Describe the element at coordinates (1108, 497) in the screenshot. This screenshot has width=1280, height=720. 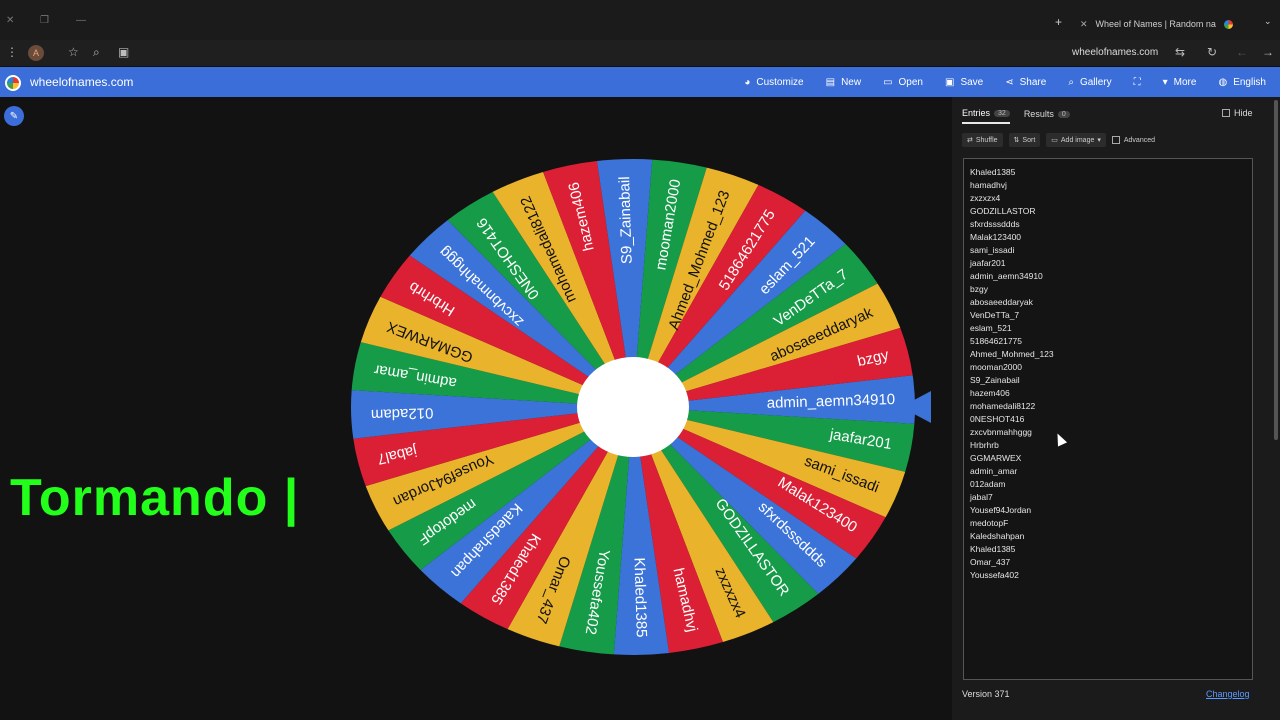
I see `entry-line: jabal7` at that location.